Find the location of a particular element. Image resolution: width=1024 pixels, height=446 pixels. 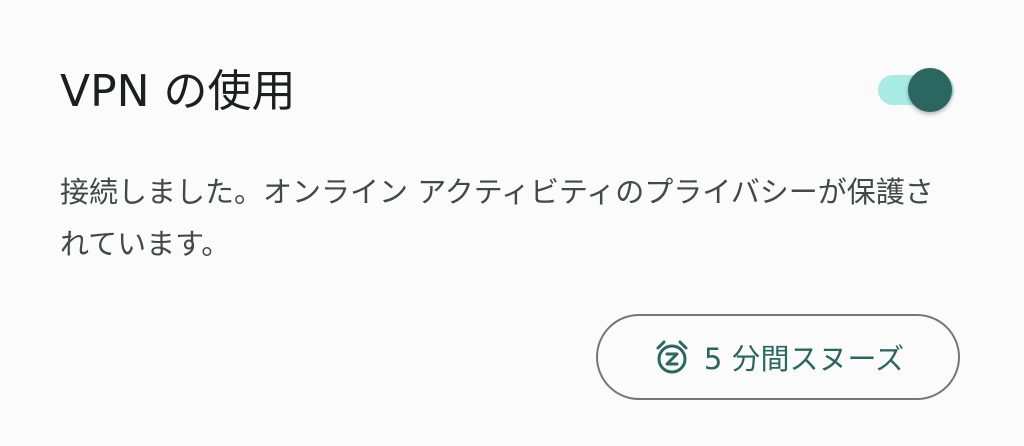

snooze-button-label: 5 分間スヌーズ is located at coordinates (804, 359).